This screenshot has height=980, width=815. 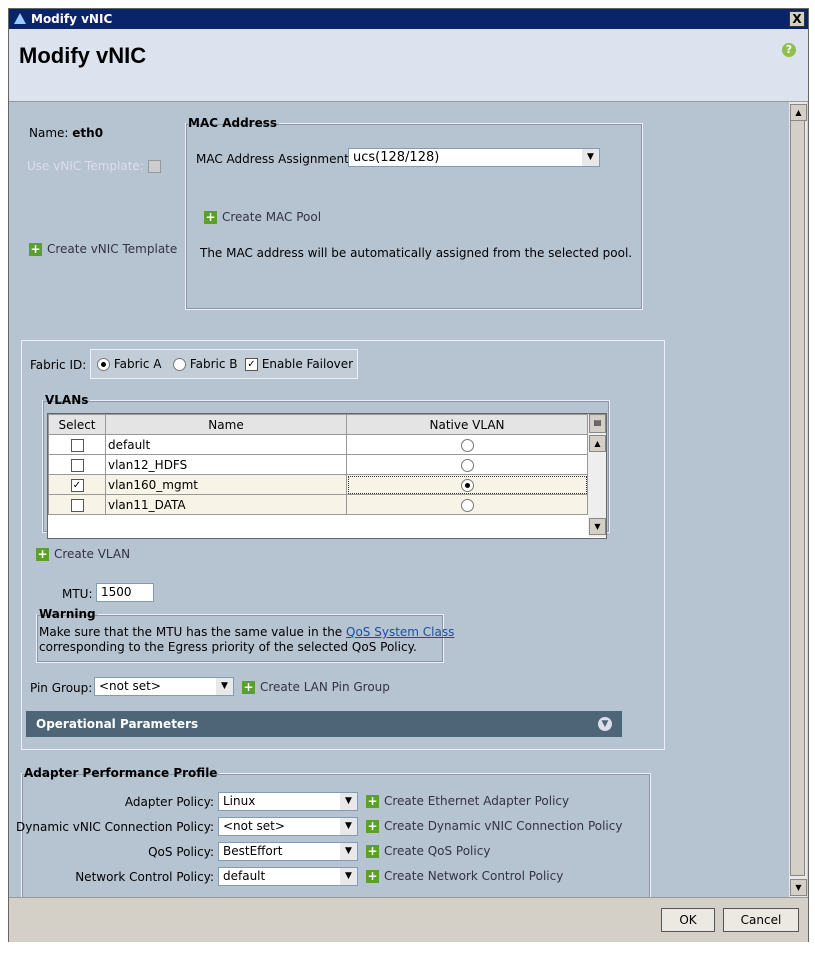 I want to click on use-template-checkbox, so click(x=154, y=166).